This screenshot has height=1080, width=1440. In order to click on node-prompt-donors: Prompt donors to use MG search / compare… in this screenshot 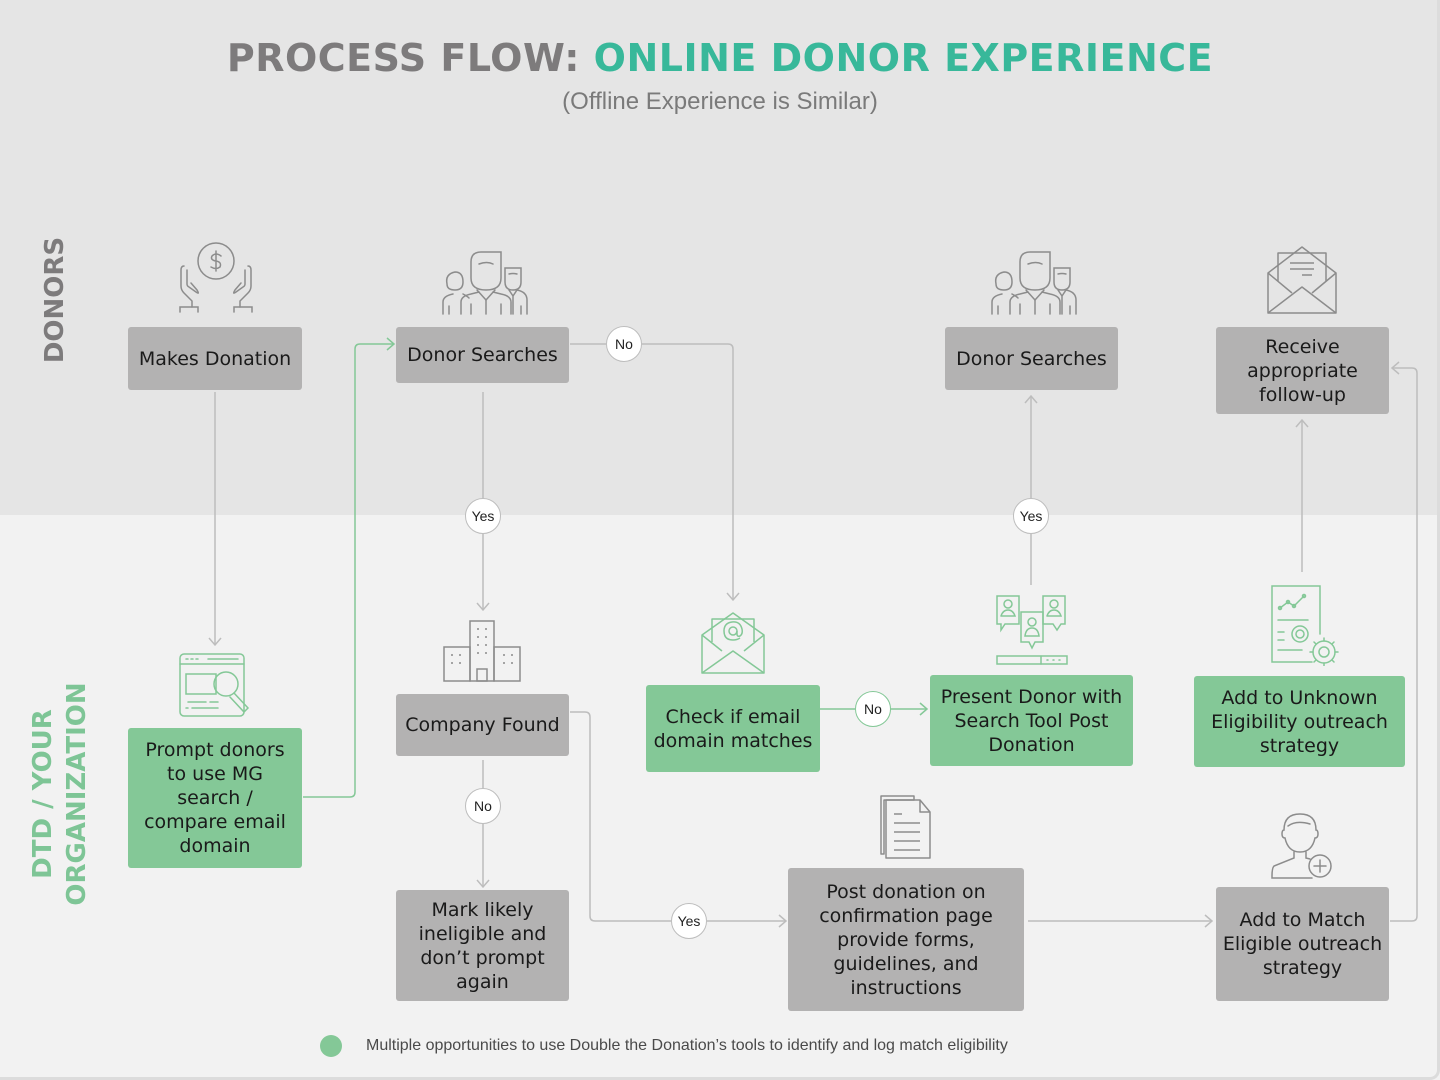, I will do `click(215, 798)`.